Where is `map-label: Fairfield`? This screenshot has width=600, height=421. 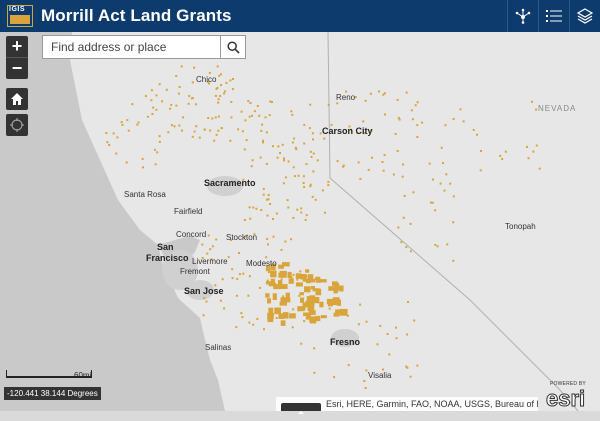
map-label: Fairfield is located at coordinates (188, 211).